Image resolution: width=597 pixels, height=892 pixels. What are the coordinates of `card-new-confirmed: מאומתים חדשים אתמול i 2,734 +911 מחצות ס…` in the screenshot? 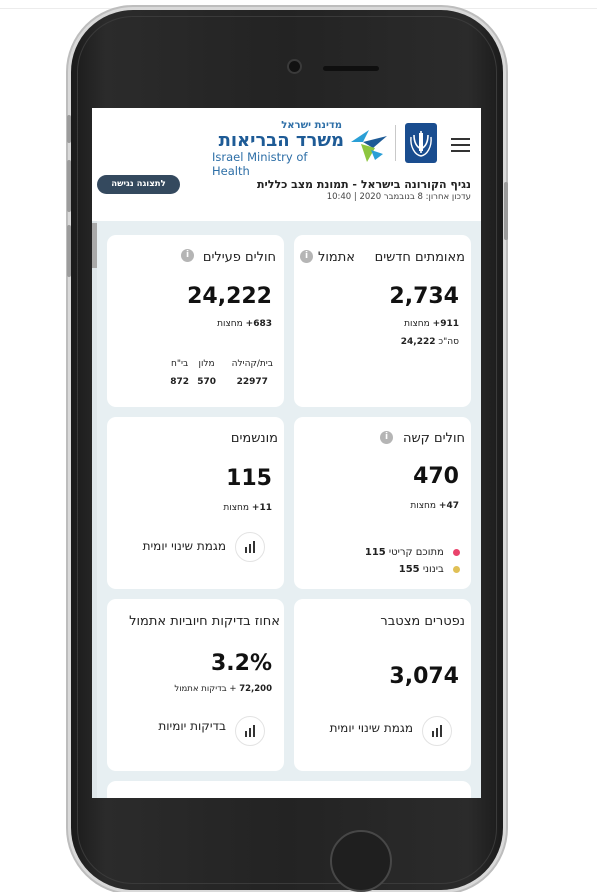 It's located at (382, 321).